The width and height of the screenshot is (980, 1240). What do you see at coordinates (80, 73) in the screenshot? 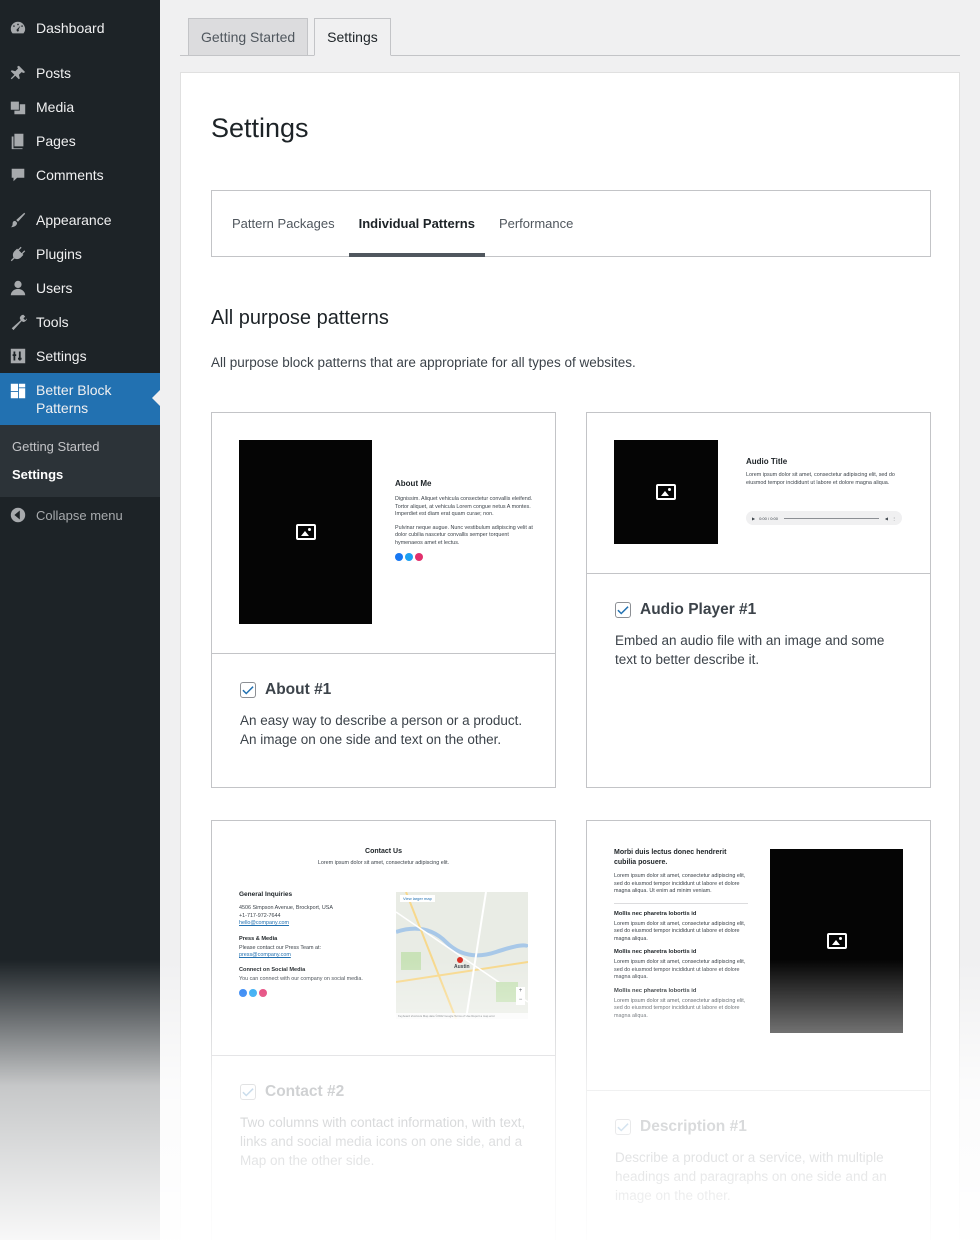
I see `sidebar-item-posts: Posts` at bounding box center [80, 73].